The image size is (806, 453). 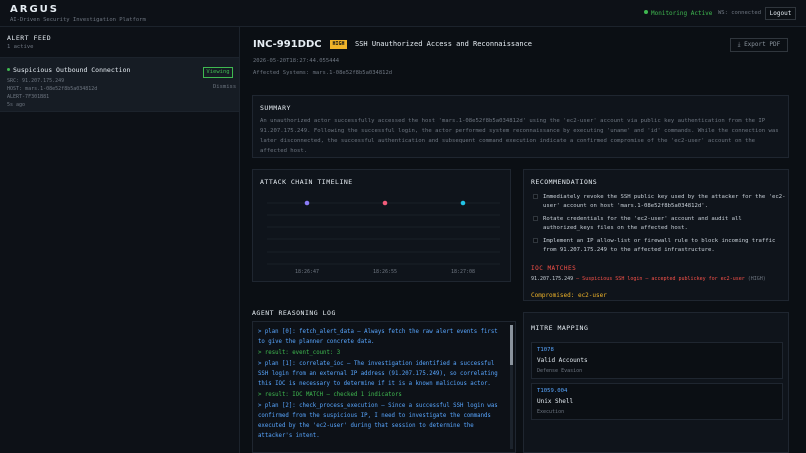 What do you see at coordinates (383, 237) in the screenshot?
I see `timeline-chart: 18:26:47 18:26:55 18:27:08` at bounding box center [383, 237].